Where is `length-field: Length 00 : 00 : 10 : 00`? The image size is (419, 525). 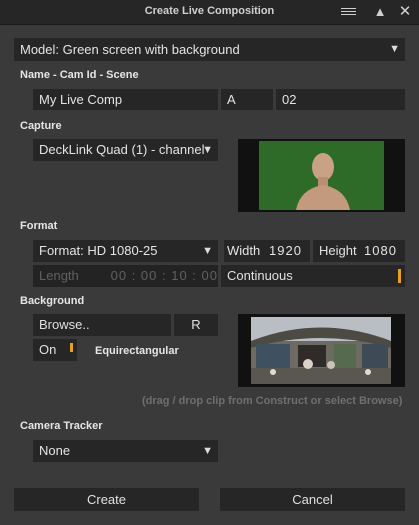 length-field: Length 00 : 00 : 10 : 00 is located at coordinates (125, 276).